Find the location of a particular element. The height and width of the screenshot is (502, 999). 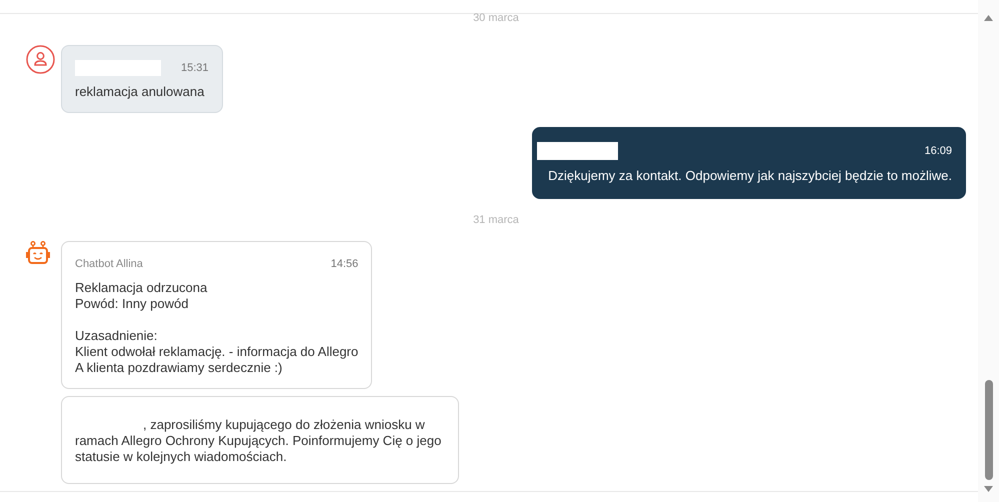

scroll-down-icon is located at coordinates (988, 489).